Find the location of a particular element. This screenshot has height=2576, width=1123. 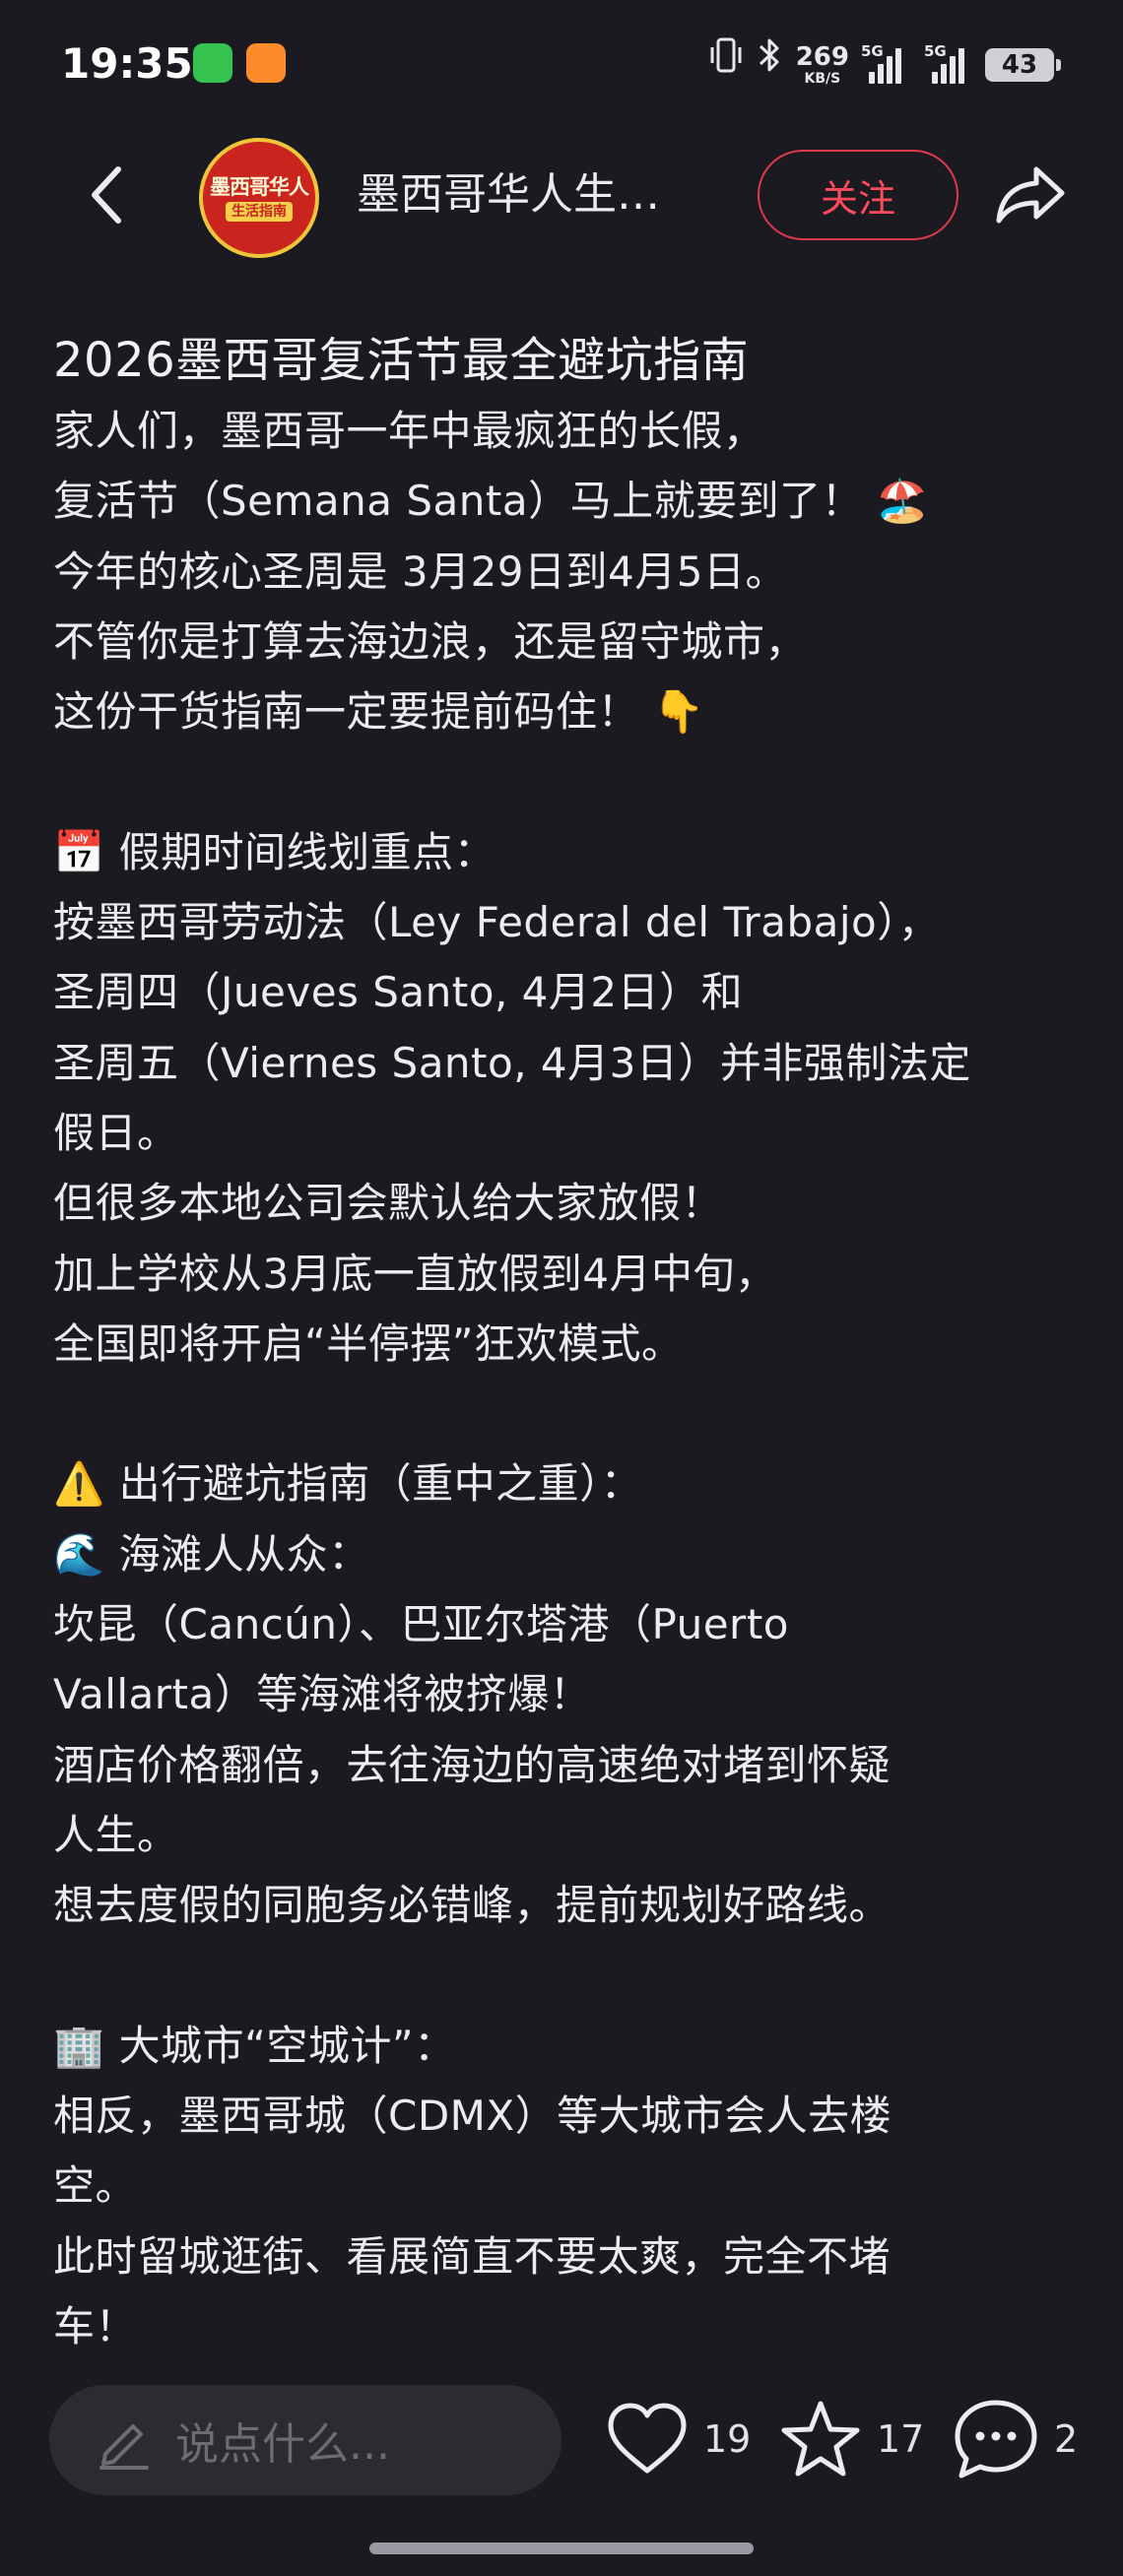

post-line: 按墨西哥劳动法（Ley Federal del Trabajo）， is located at coordinates (497, 922).